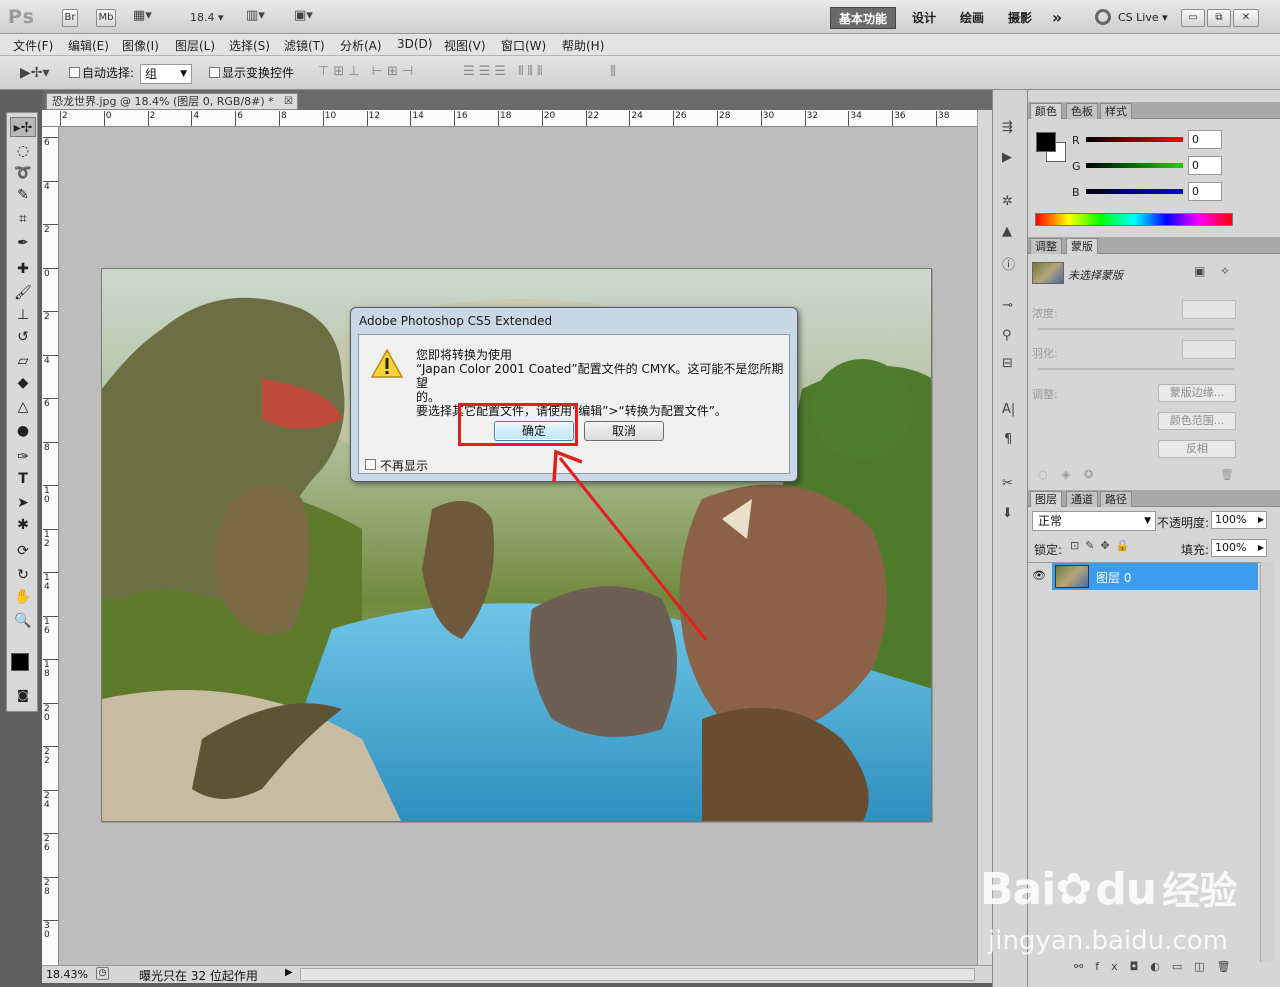 The height and width of the screenshot is (987, 1280). I want to click on arrange-documents-icon: ▥▾, so click(255, 15).